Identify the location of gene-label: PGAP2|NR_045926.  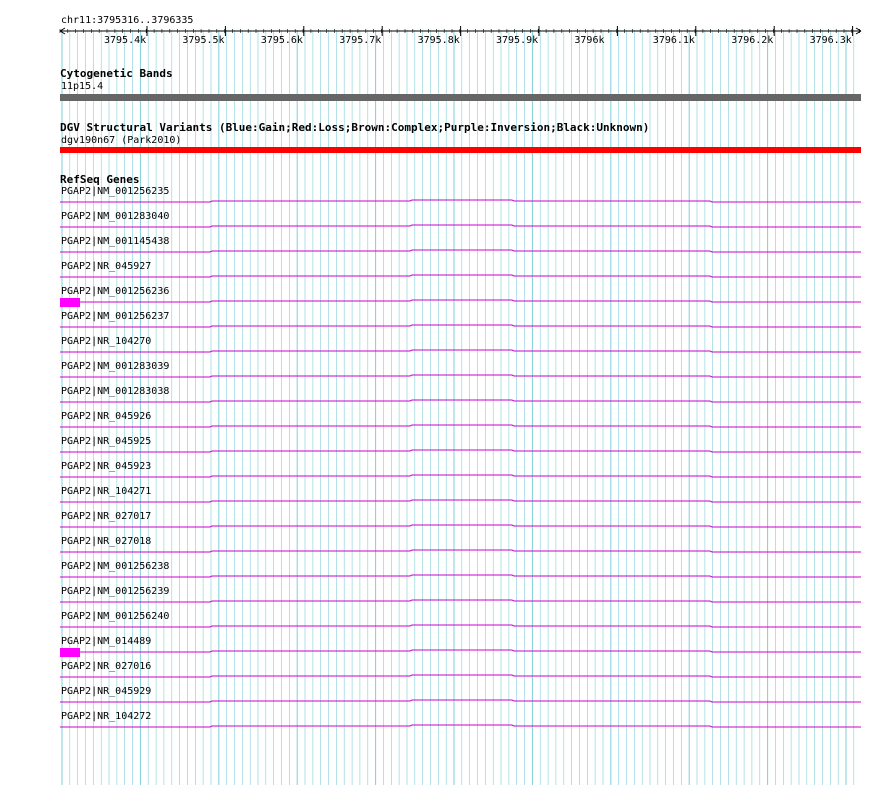
(106, 416).